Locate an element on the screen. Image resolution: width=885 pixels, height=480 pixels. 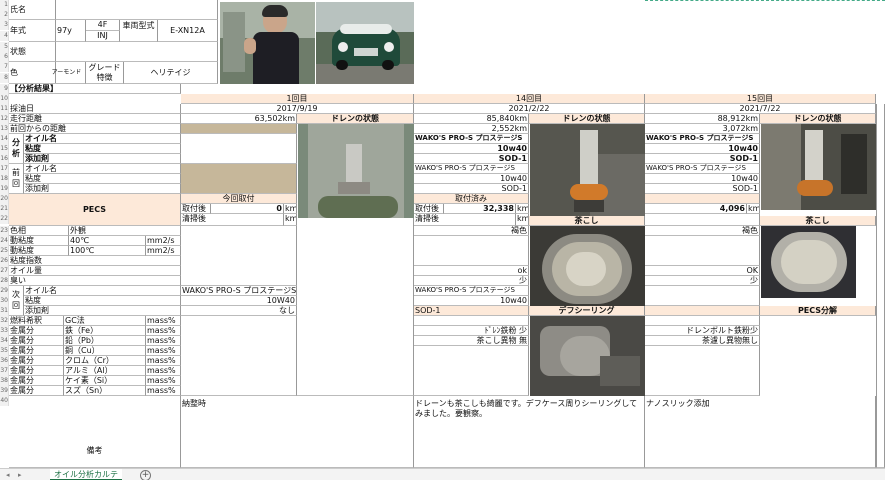
c15-add: SOD-1 is located at coordinates (702, 159).